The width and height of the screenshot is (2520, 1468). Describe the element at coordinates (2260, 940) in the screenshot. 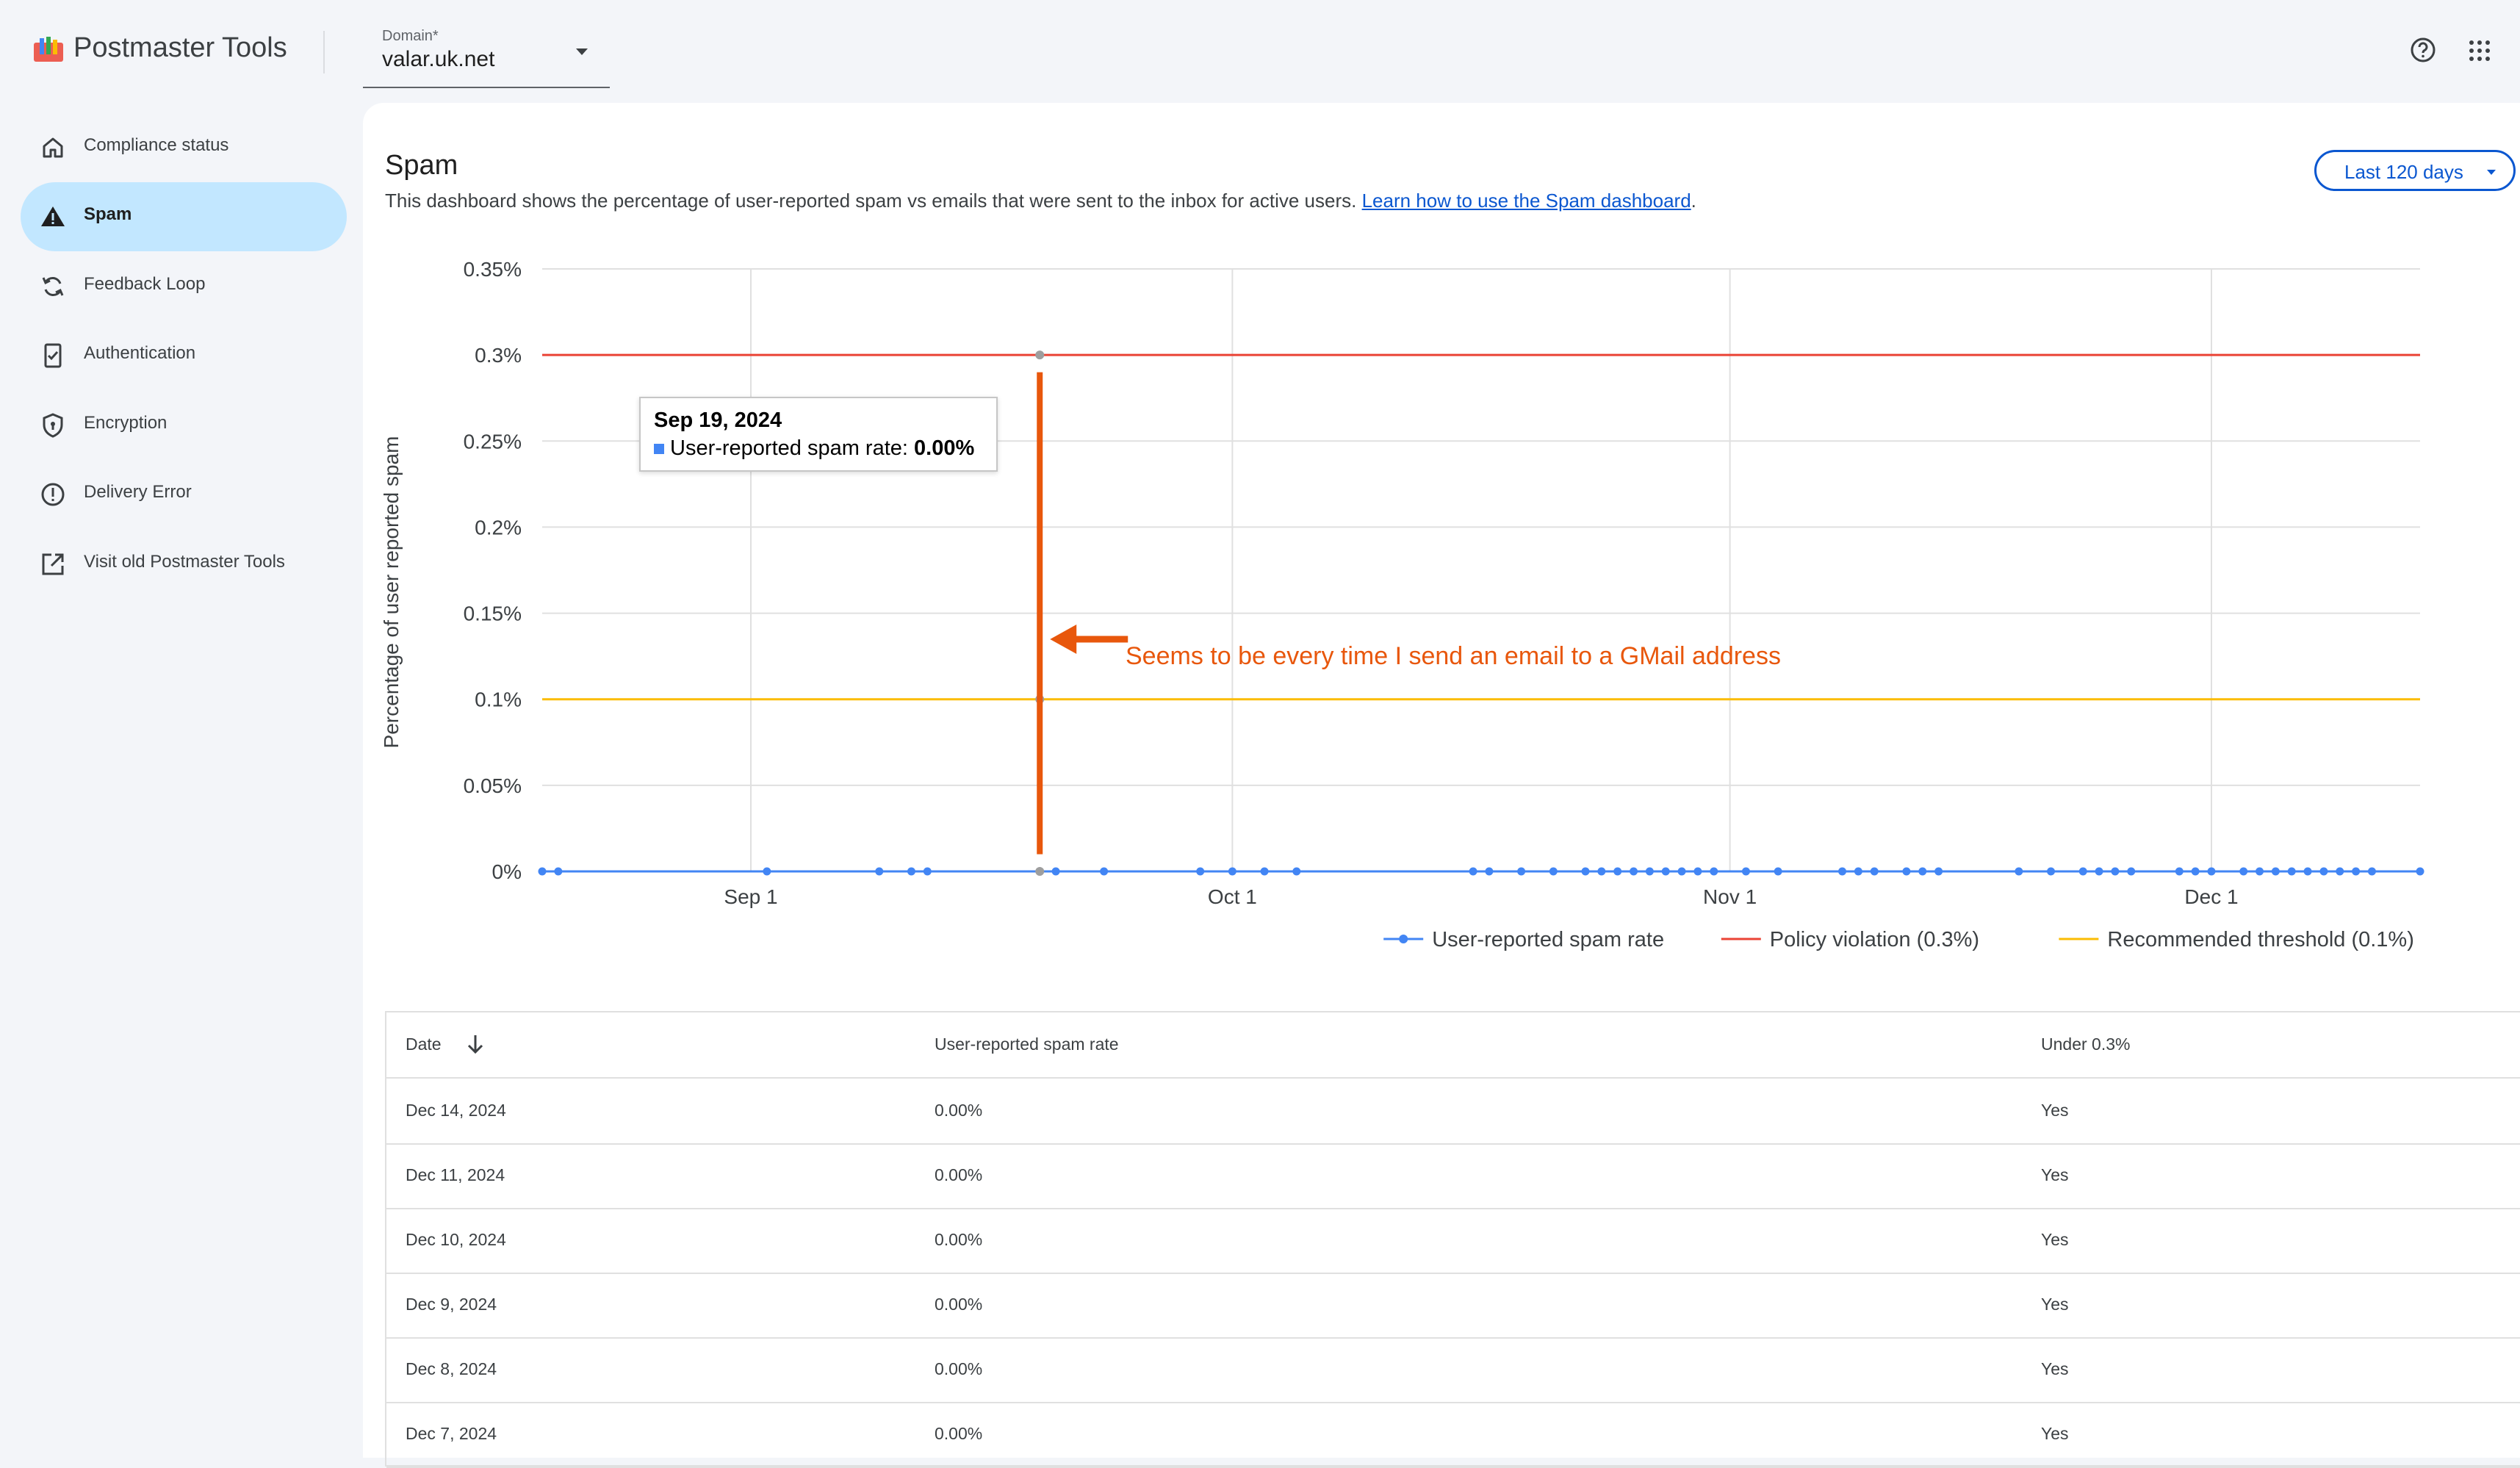

I see `legend-label: Recommended threshold (0.1%)` at that location.